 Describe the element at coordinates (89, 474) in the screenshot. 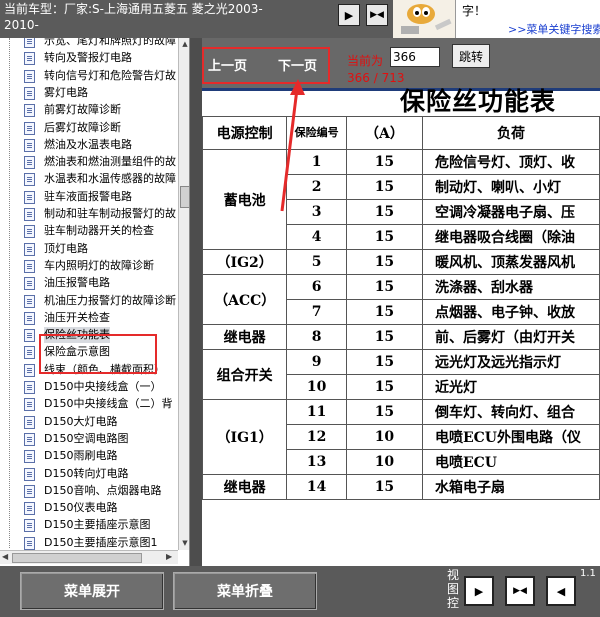

I see `tree-item: D150转向灯电路` at that location.